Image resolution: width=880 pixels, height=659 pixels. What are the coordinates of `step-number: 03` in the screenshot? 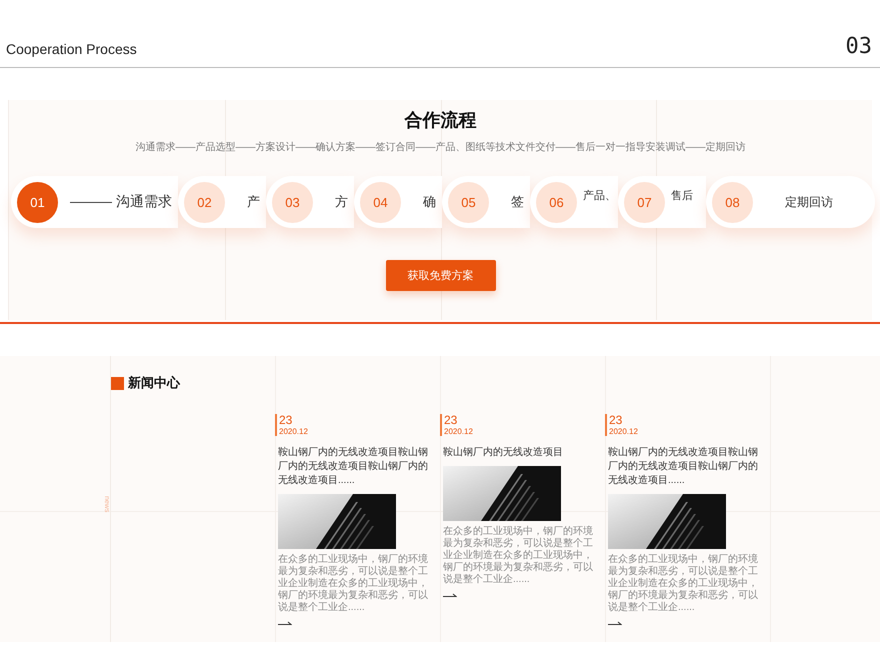 It's located at (292, 202).